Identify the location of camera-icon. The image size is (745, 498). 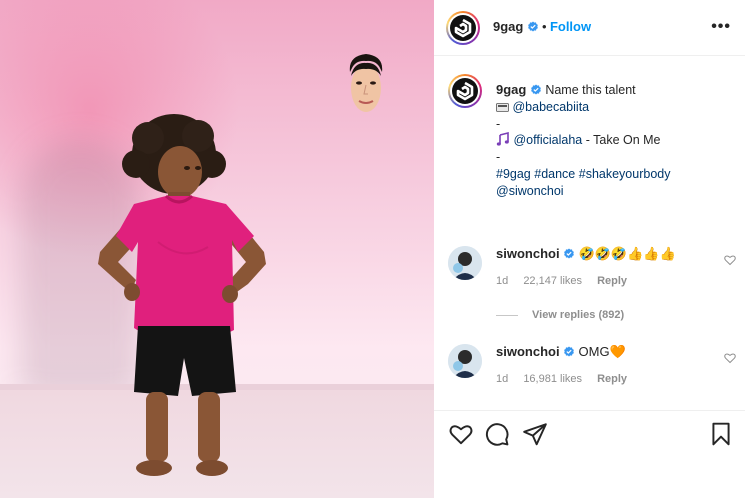
(502, 107).